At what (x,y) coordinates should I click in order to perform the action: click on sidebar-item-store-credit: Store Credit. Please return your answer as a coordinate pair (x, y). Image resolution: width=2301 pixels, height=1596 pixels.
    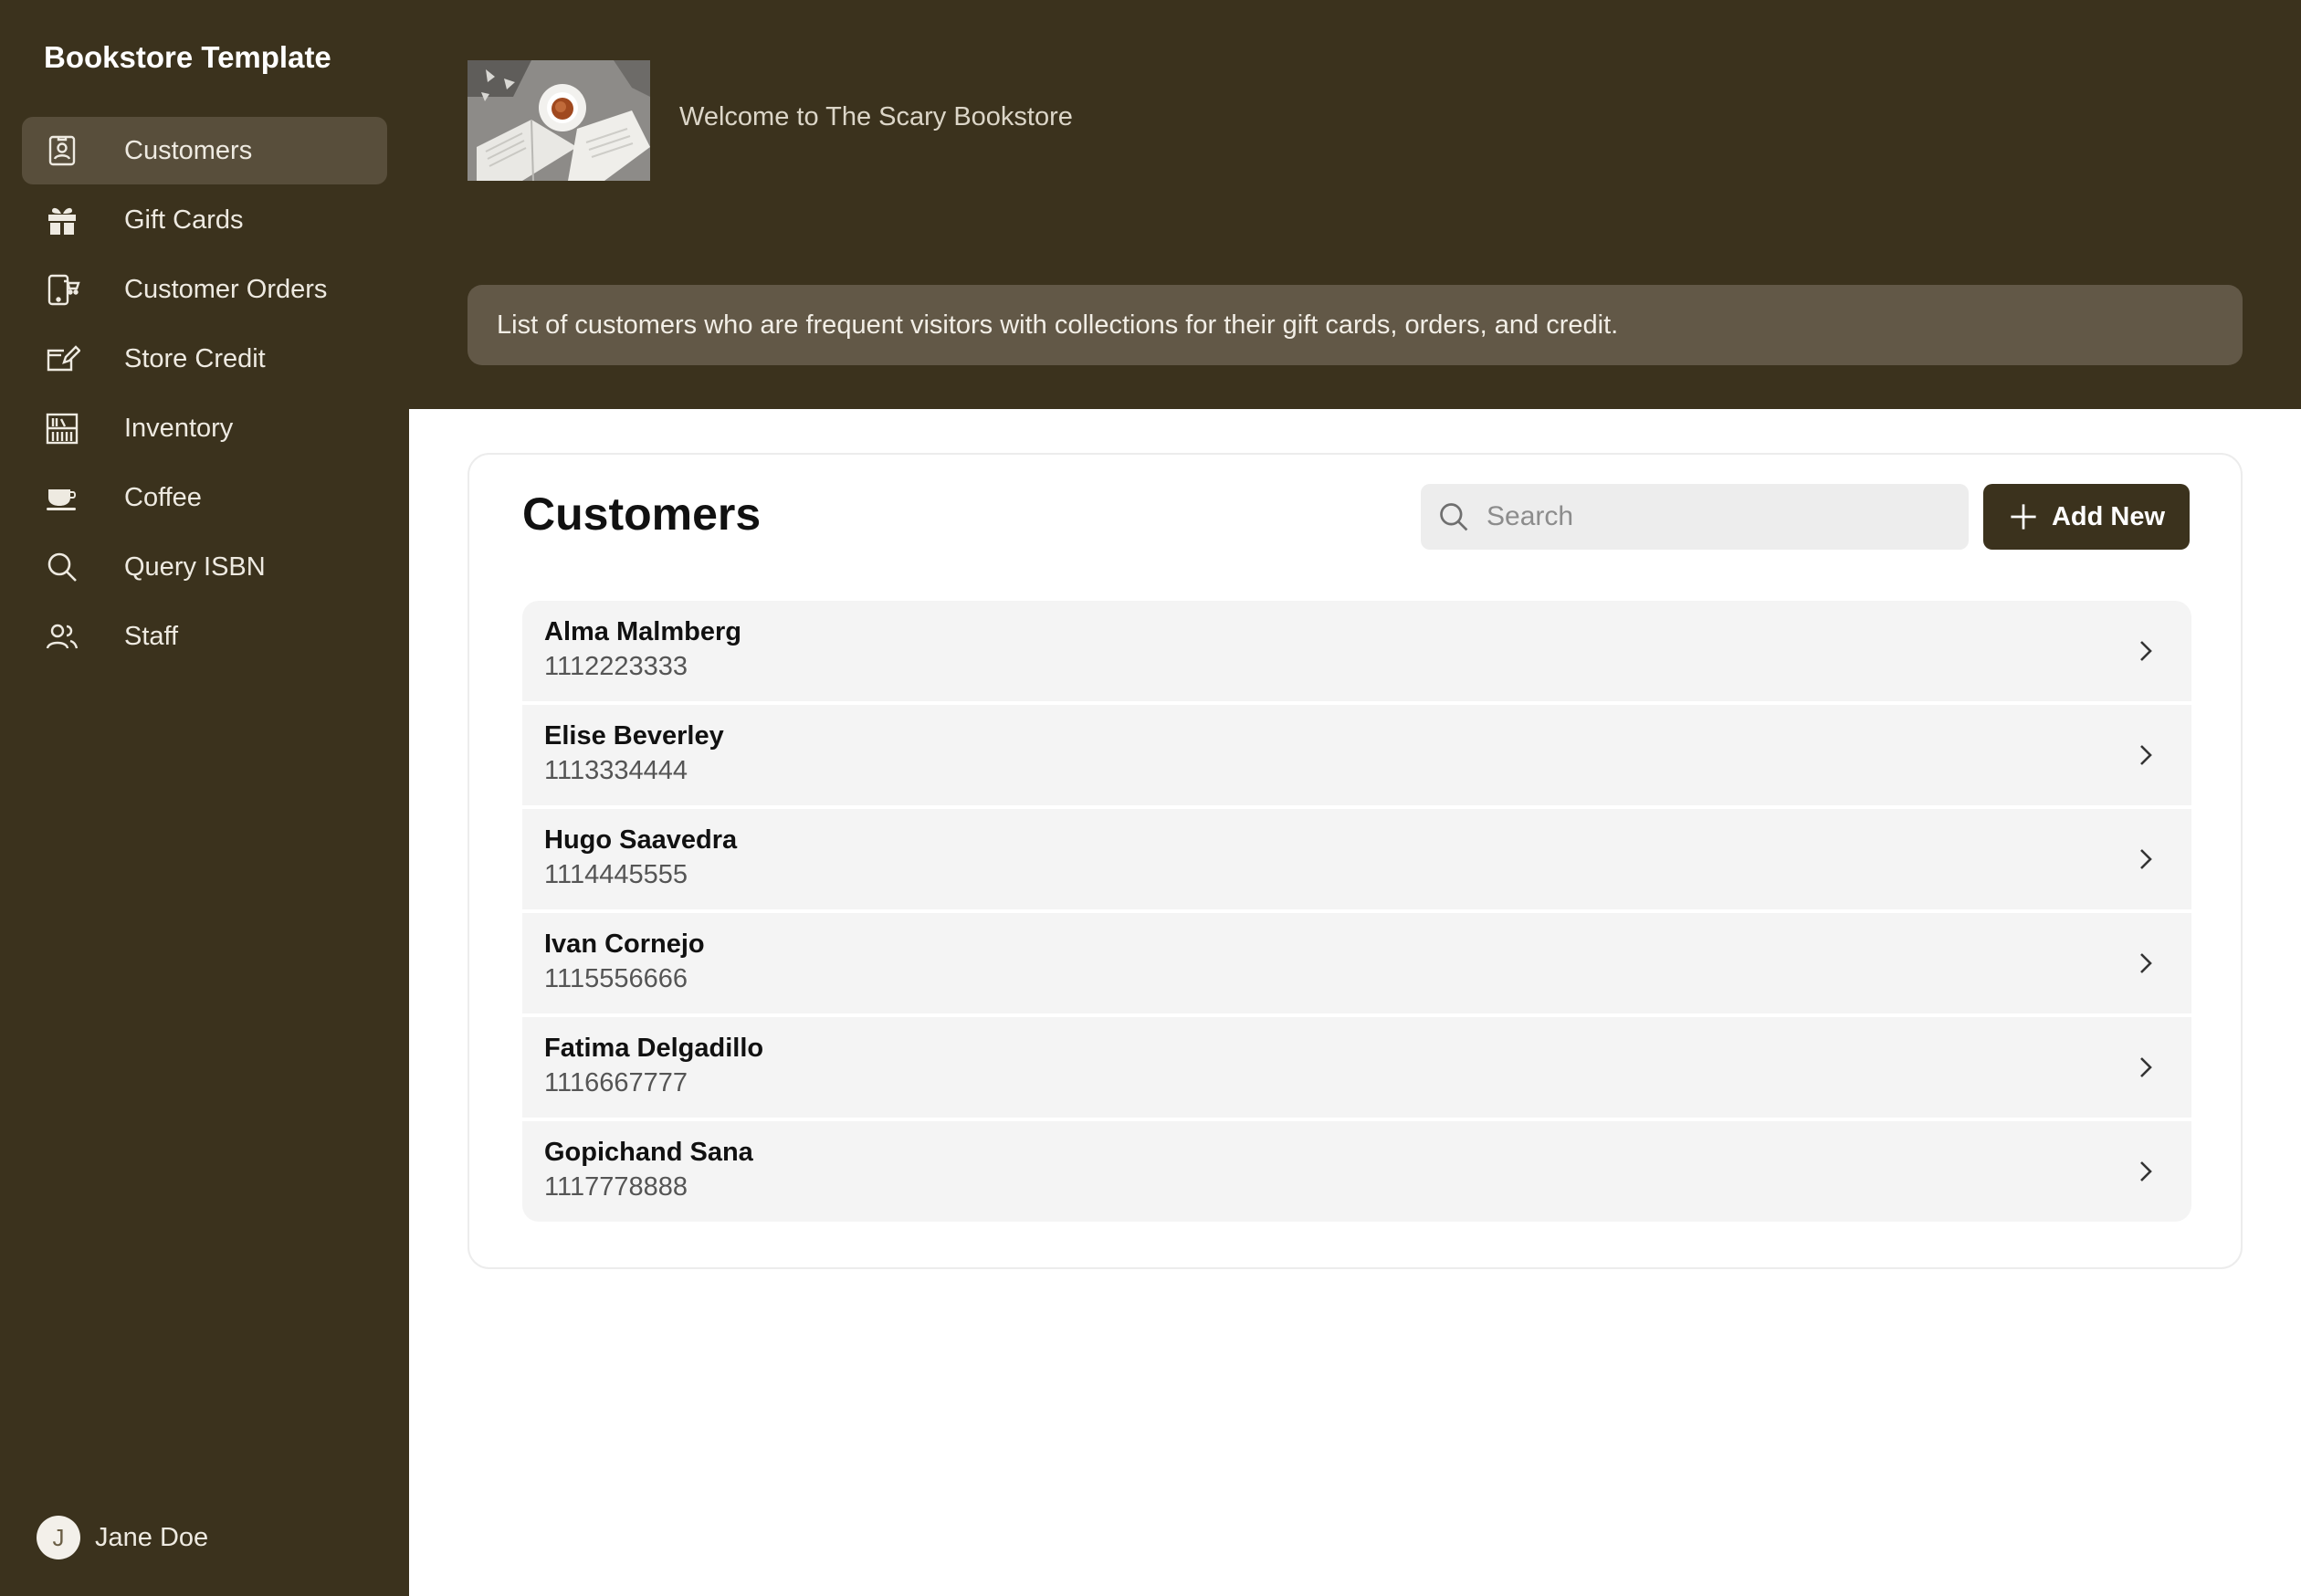
    Looking at the image, I should click on (204, 359).